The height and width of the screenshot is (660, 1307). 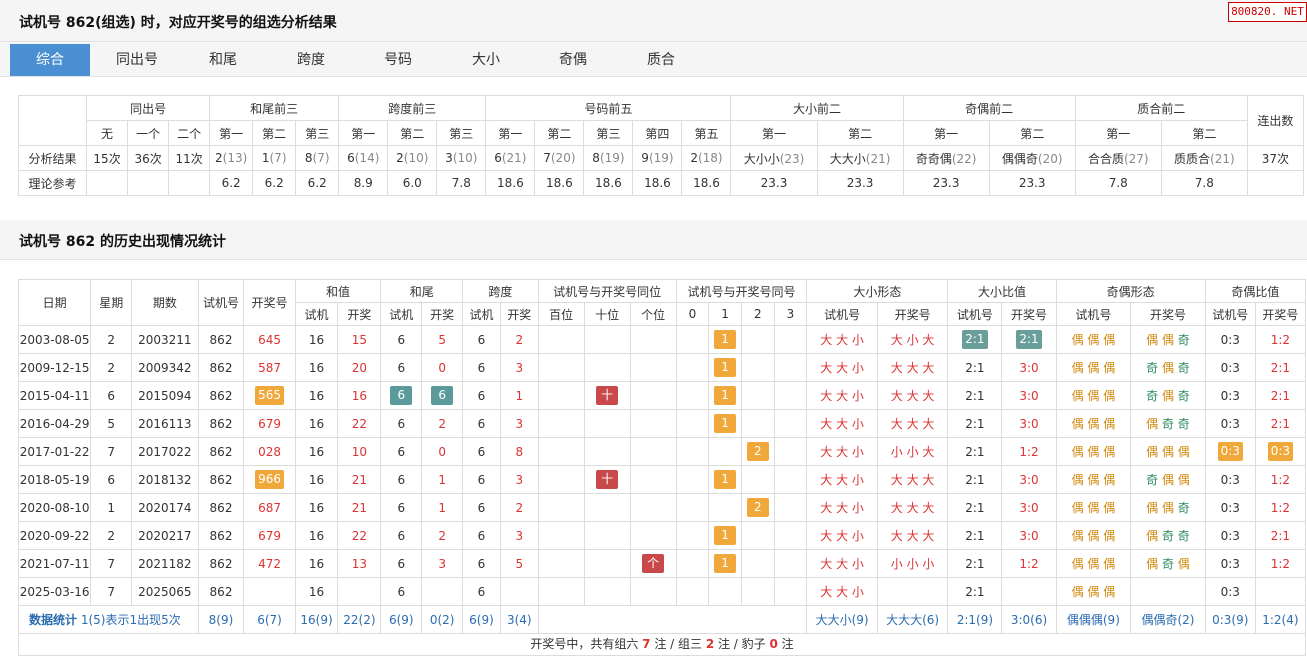 I want to click on parity-char: 奇, so click(x=1152, y=480).